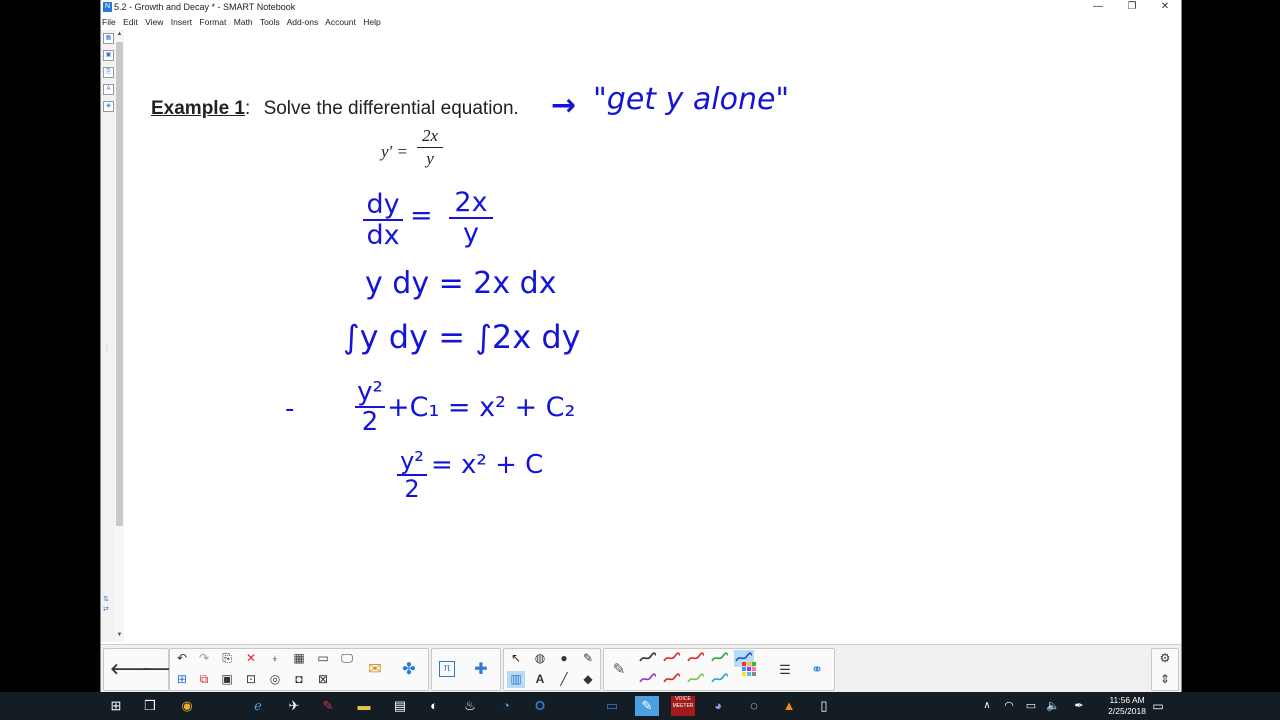 Image resolution: width=1280 pixels, height=720 pixels. What do you see at coordinates (108, 55) in the screenshot?
I see `gallery-icon: ▣` at bounding box center [108, 55].